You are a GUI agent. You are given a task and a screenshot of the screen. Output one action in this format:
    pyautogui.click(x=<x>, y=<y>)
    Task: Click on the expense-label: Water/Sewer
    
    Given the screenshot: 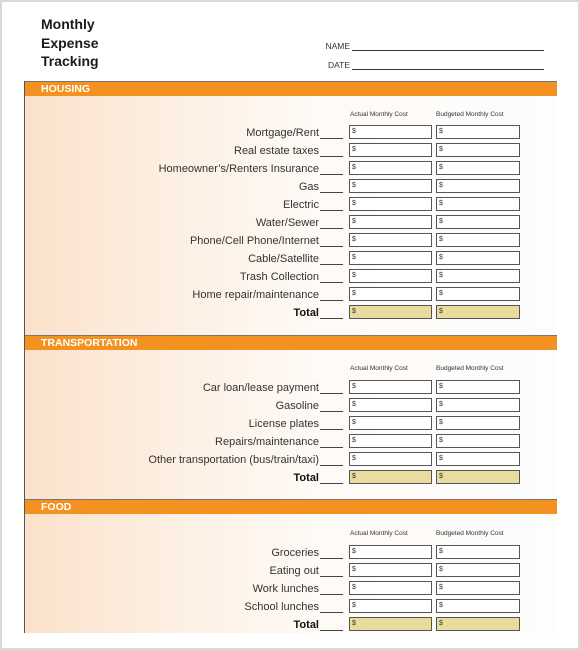 What is the action you would take?
    pyautogui.click(x=287, y=223)
    